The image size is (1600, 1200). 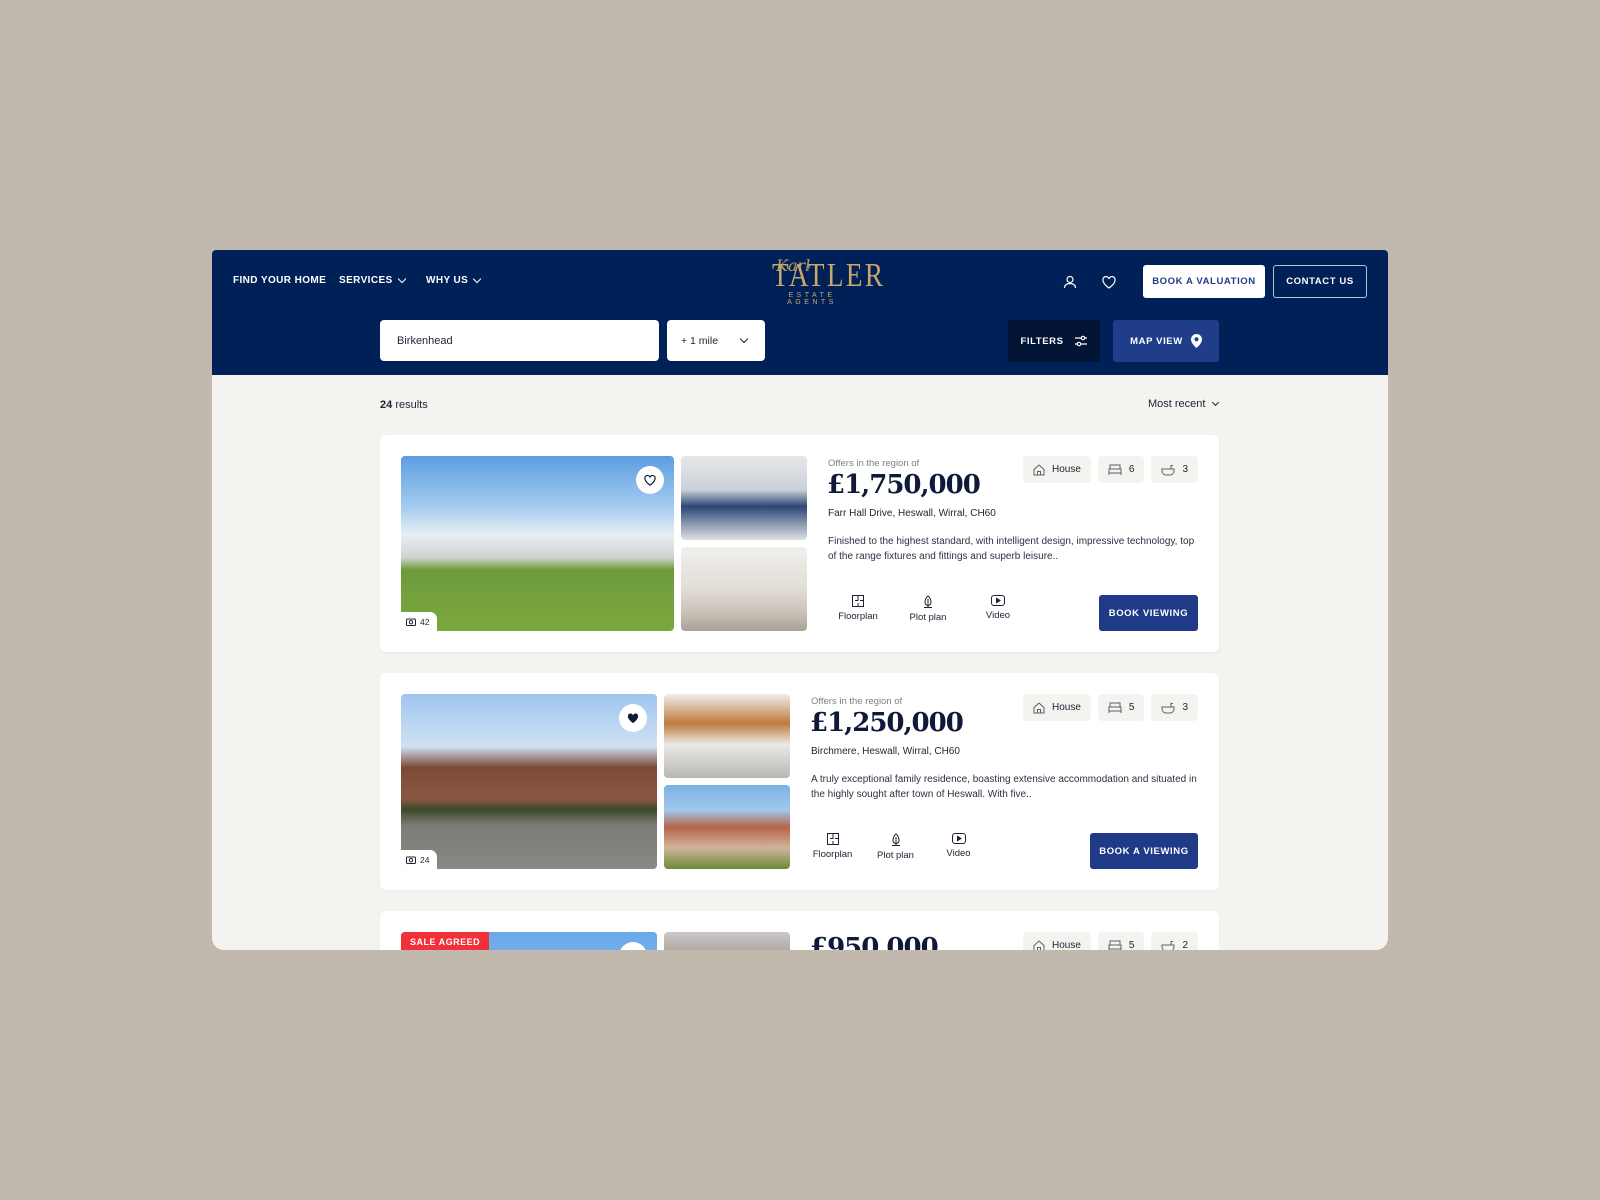 I want to click on radius-select: + 1 mile, so click(x=716, y=340).